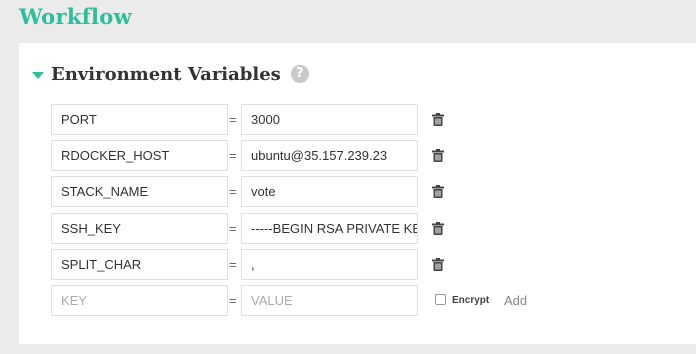  What do you see at coordinates (329, 228) in the screenshot?
I see `env-value-input: -----BEGIN RSA PRIVATE KEY` at bounding box center [329, 228].